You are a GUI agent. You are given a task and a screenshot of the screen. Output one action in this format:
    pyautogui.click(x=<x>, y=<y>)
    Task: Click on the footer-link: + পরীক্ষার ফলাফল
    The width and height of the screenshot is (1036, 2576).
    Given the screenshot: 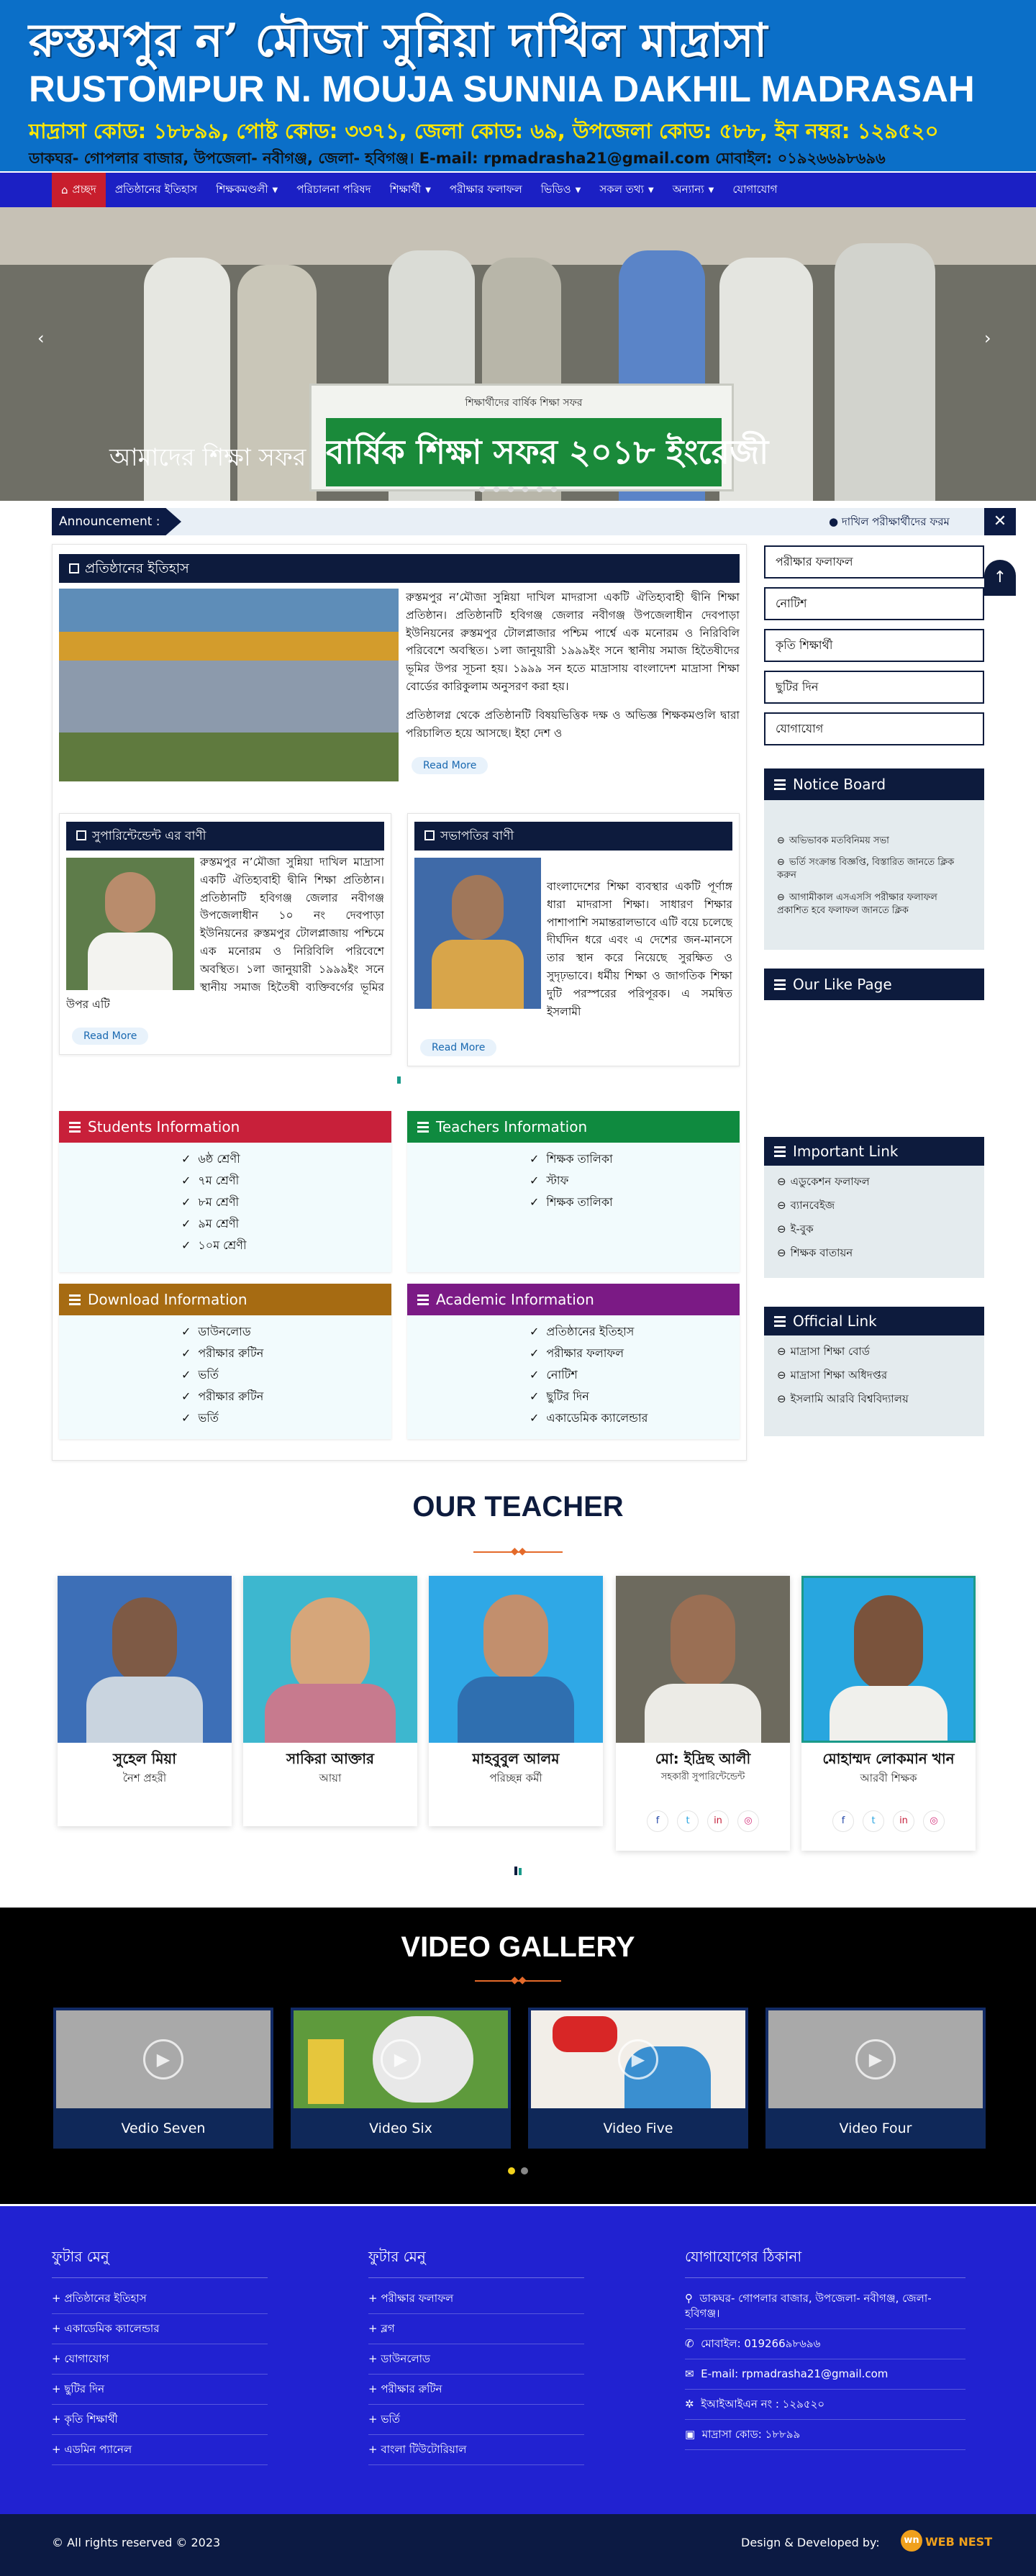 What is the action you would take?
    pyautogui.click(x=476, y=2299)
    